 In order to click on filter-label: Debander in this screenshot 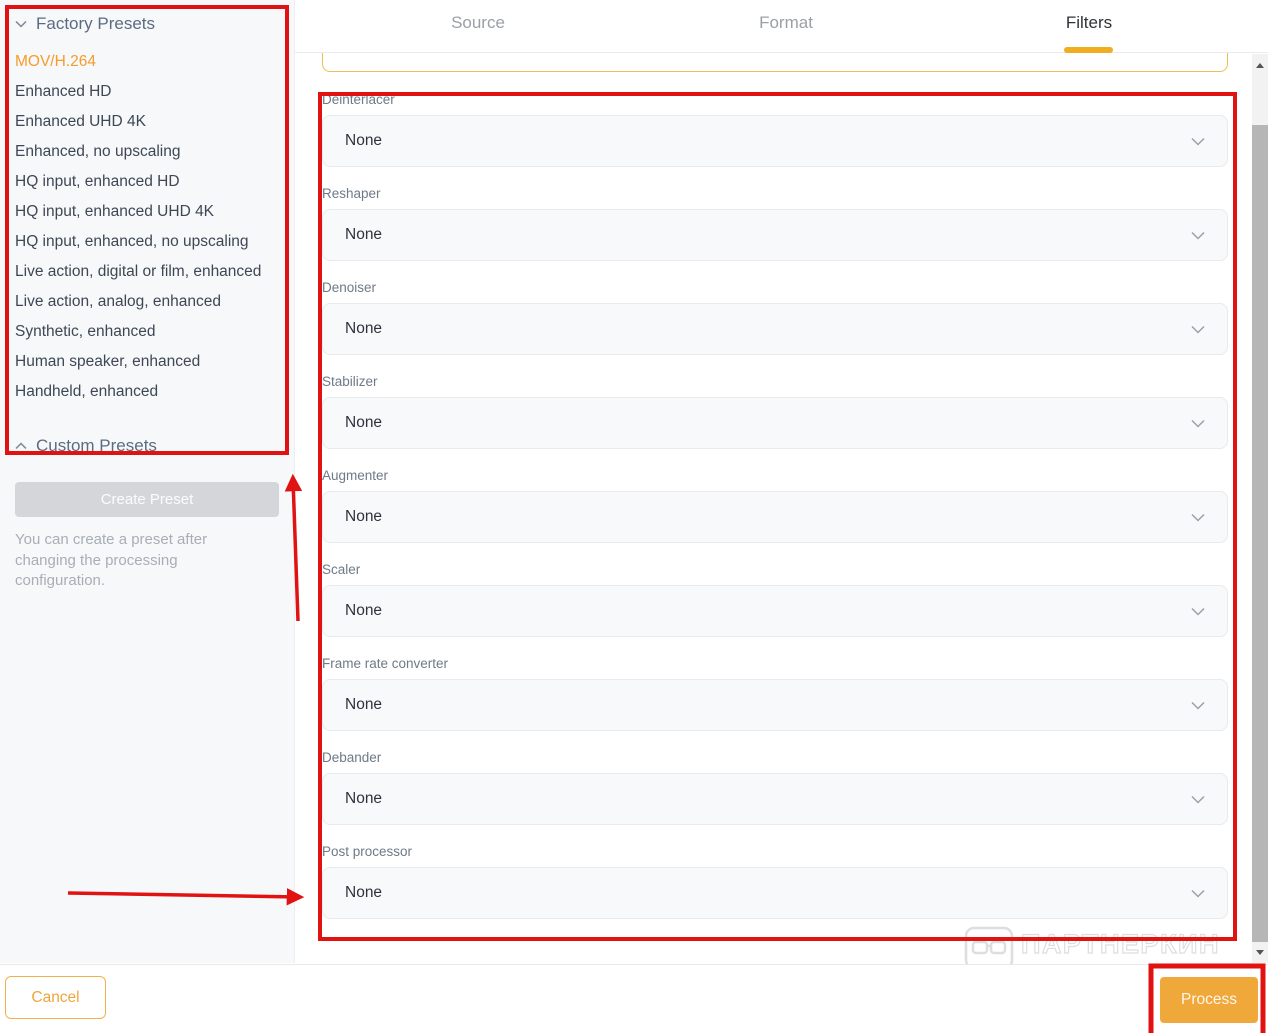, I will do `click(352, 757)`.